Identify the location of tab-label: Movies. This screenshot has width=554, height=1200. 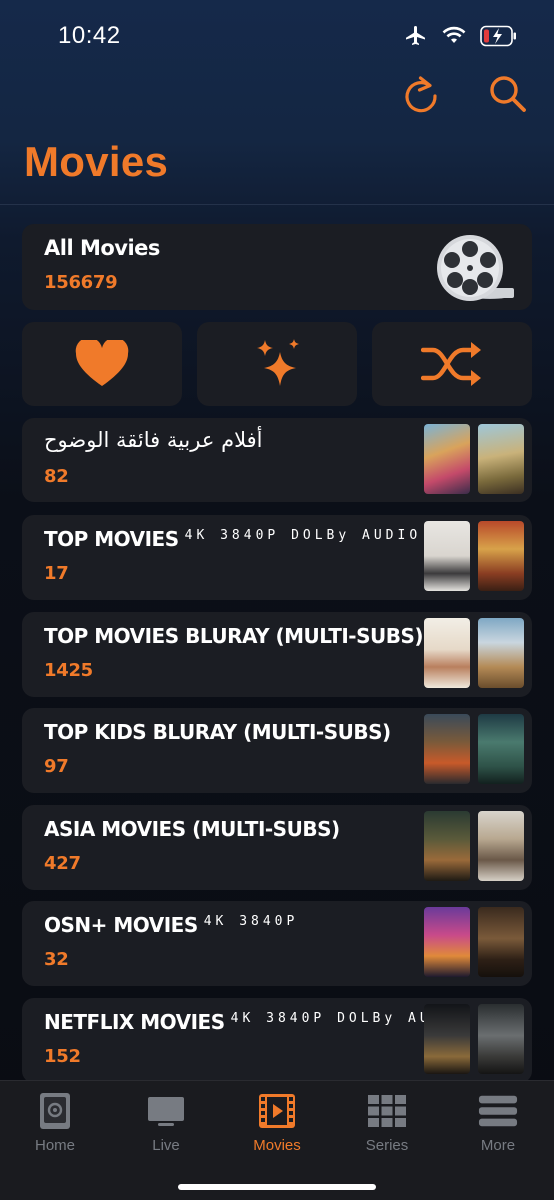
(277, 1145).